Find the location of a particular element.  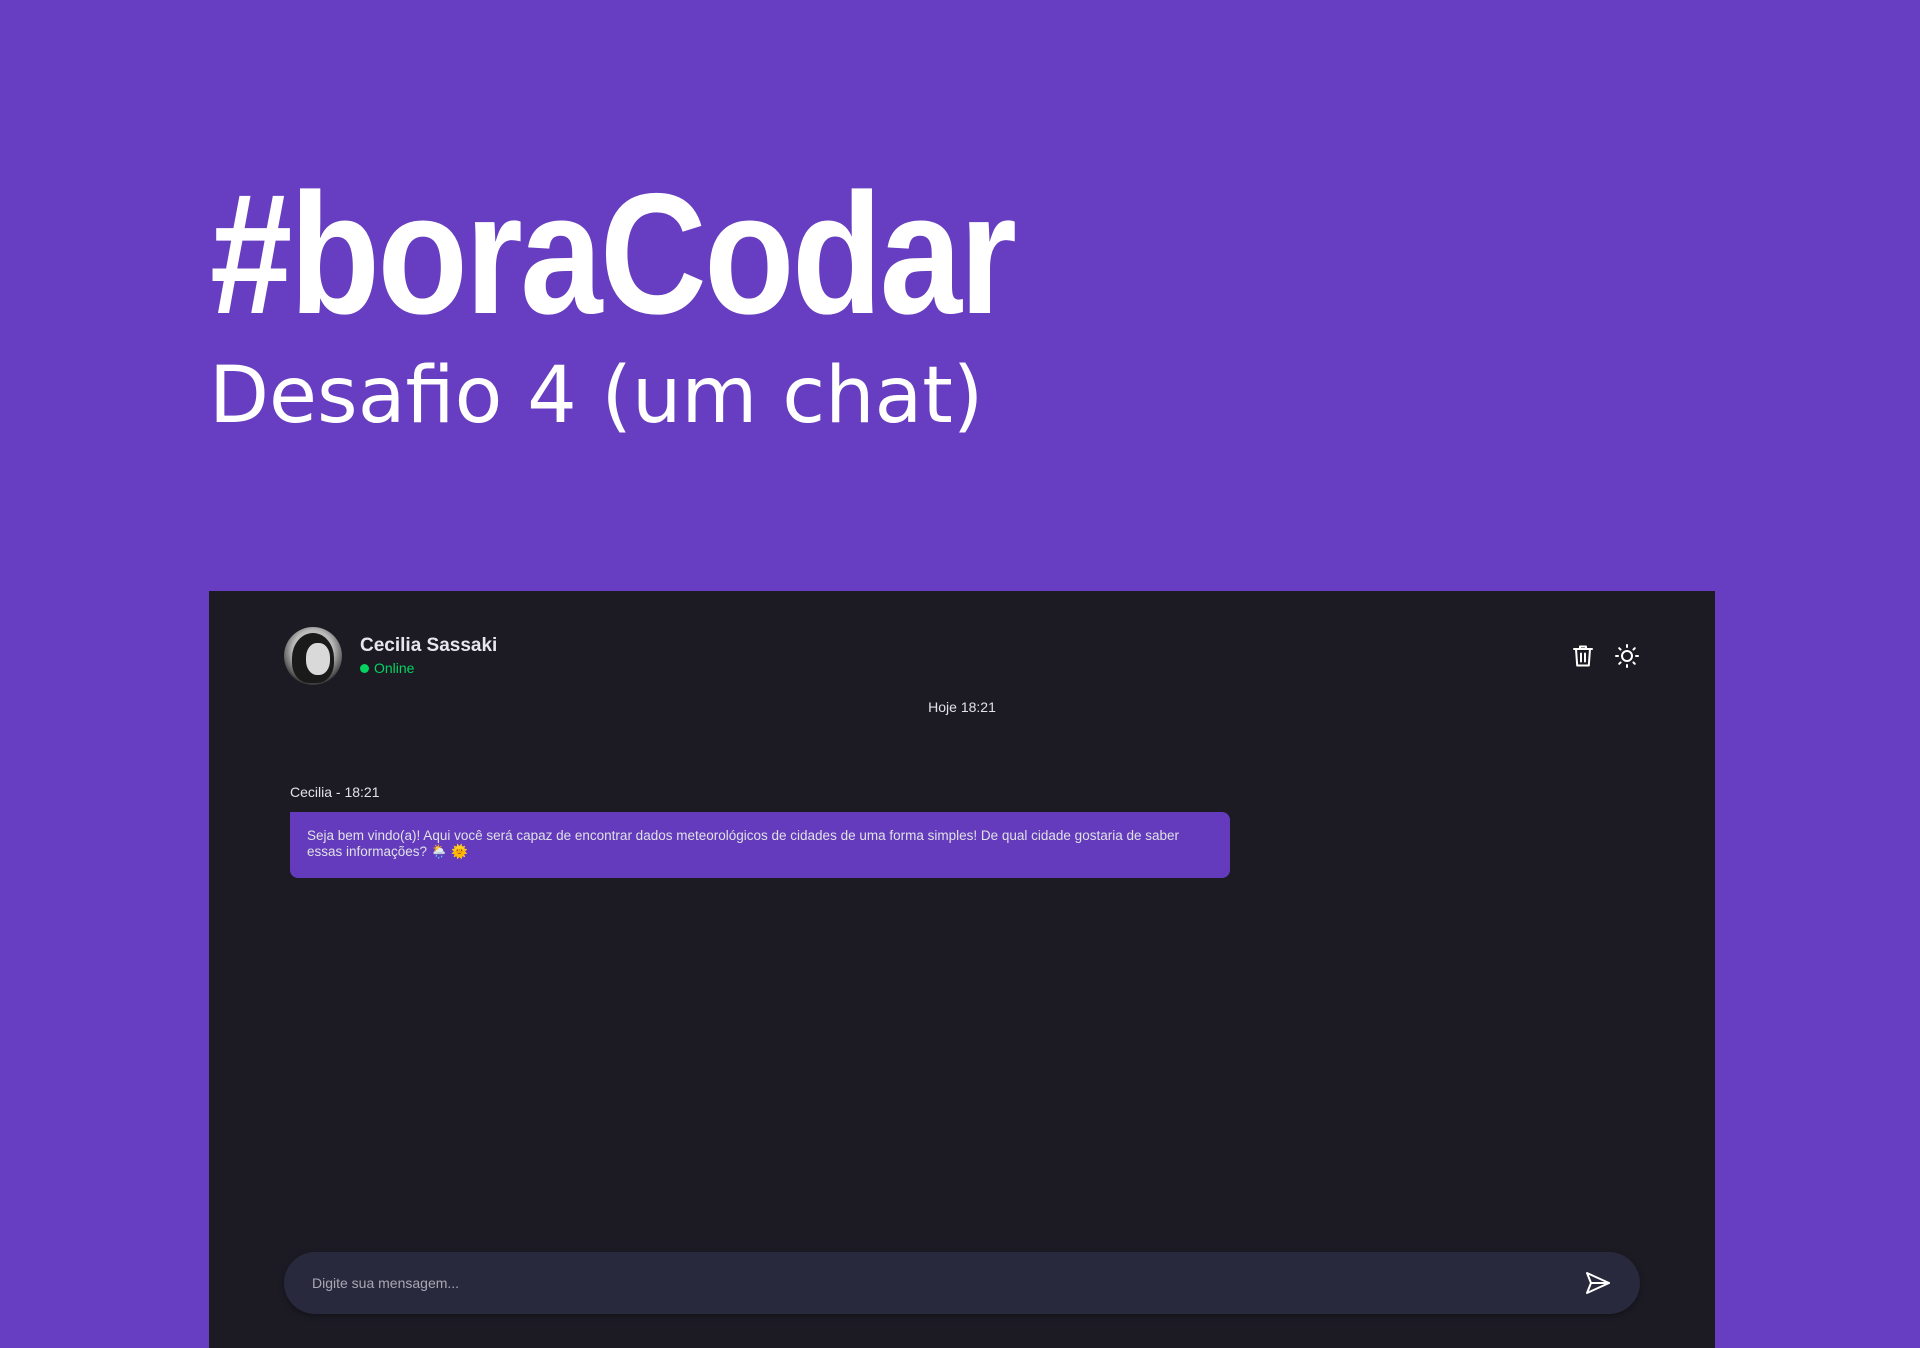

send-icon is located at coordinates (1598, 1283).